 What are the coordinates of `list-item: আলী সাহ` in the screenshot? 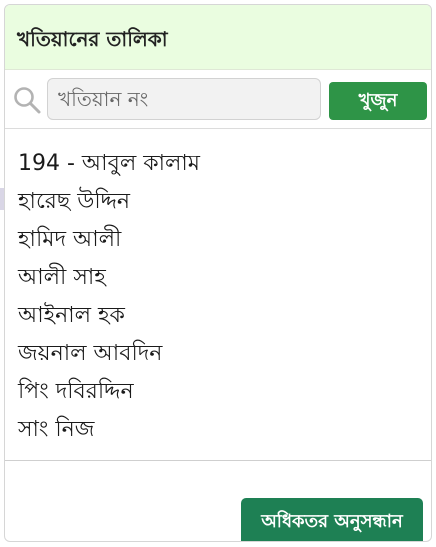 It's located at (224, 278).